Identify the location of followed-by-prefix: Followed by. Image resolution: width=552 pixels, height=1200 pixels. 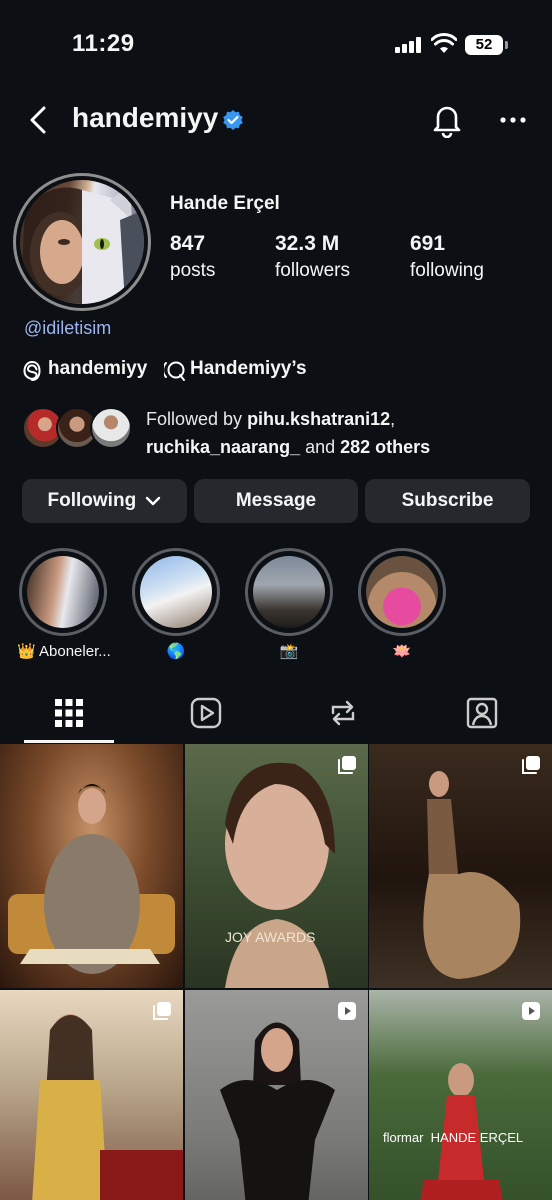
(197, 419).